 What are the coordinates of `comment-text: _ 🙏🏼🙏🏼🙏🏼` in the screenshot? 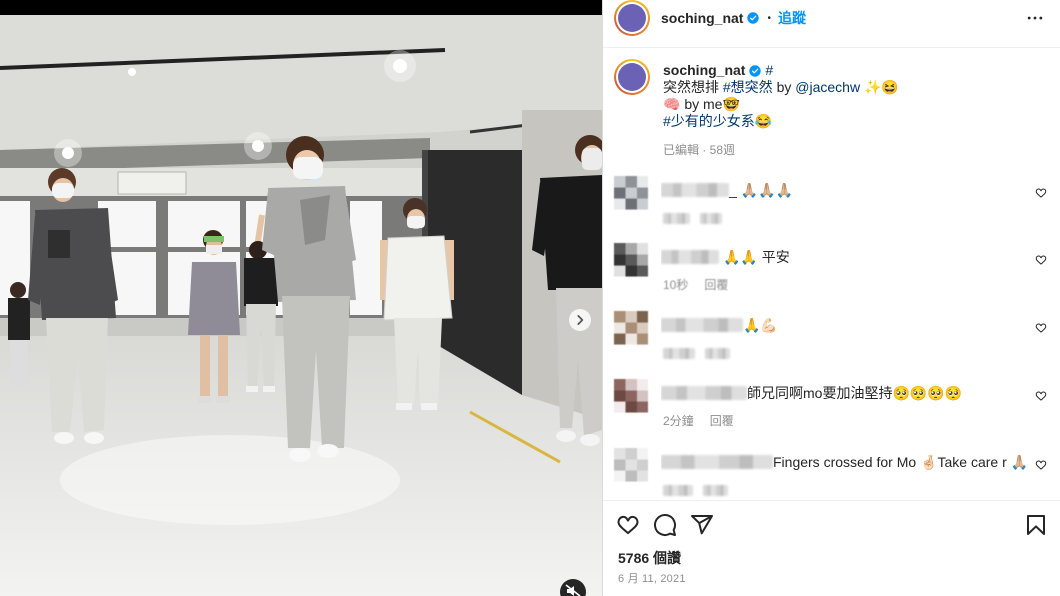 It's located at (761, 190).